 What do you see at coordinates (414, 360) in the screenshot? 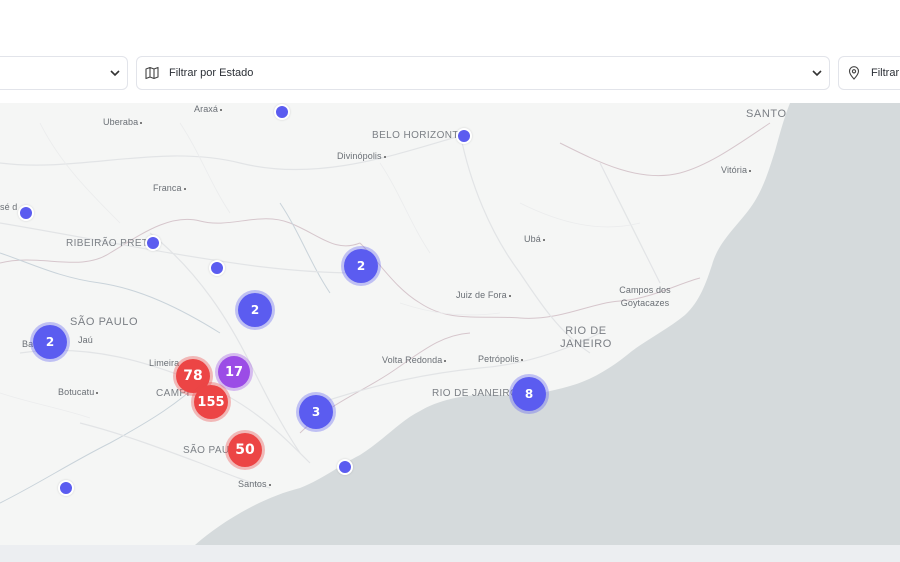
I see `place-label: Volta Redonda` at bounding box center [414, 360].